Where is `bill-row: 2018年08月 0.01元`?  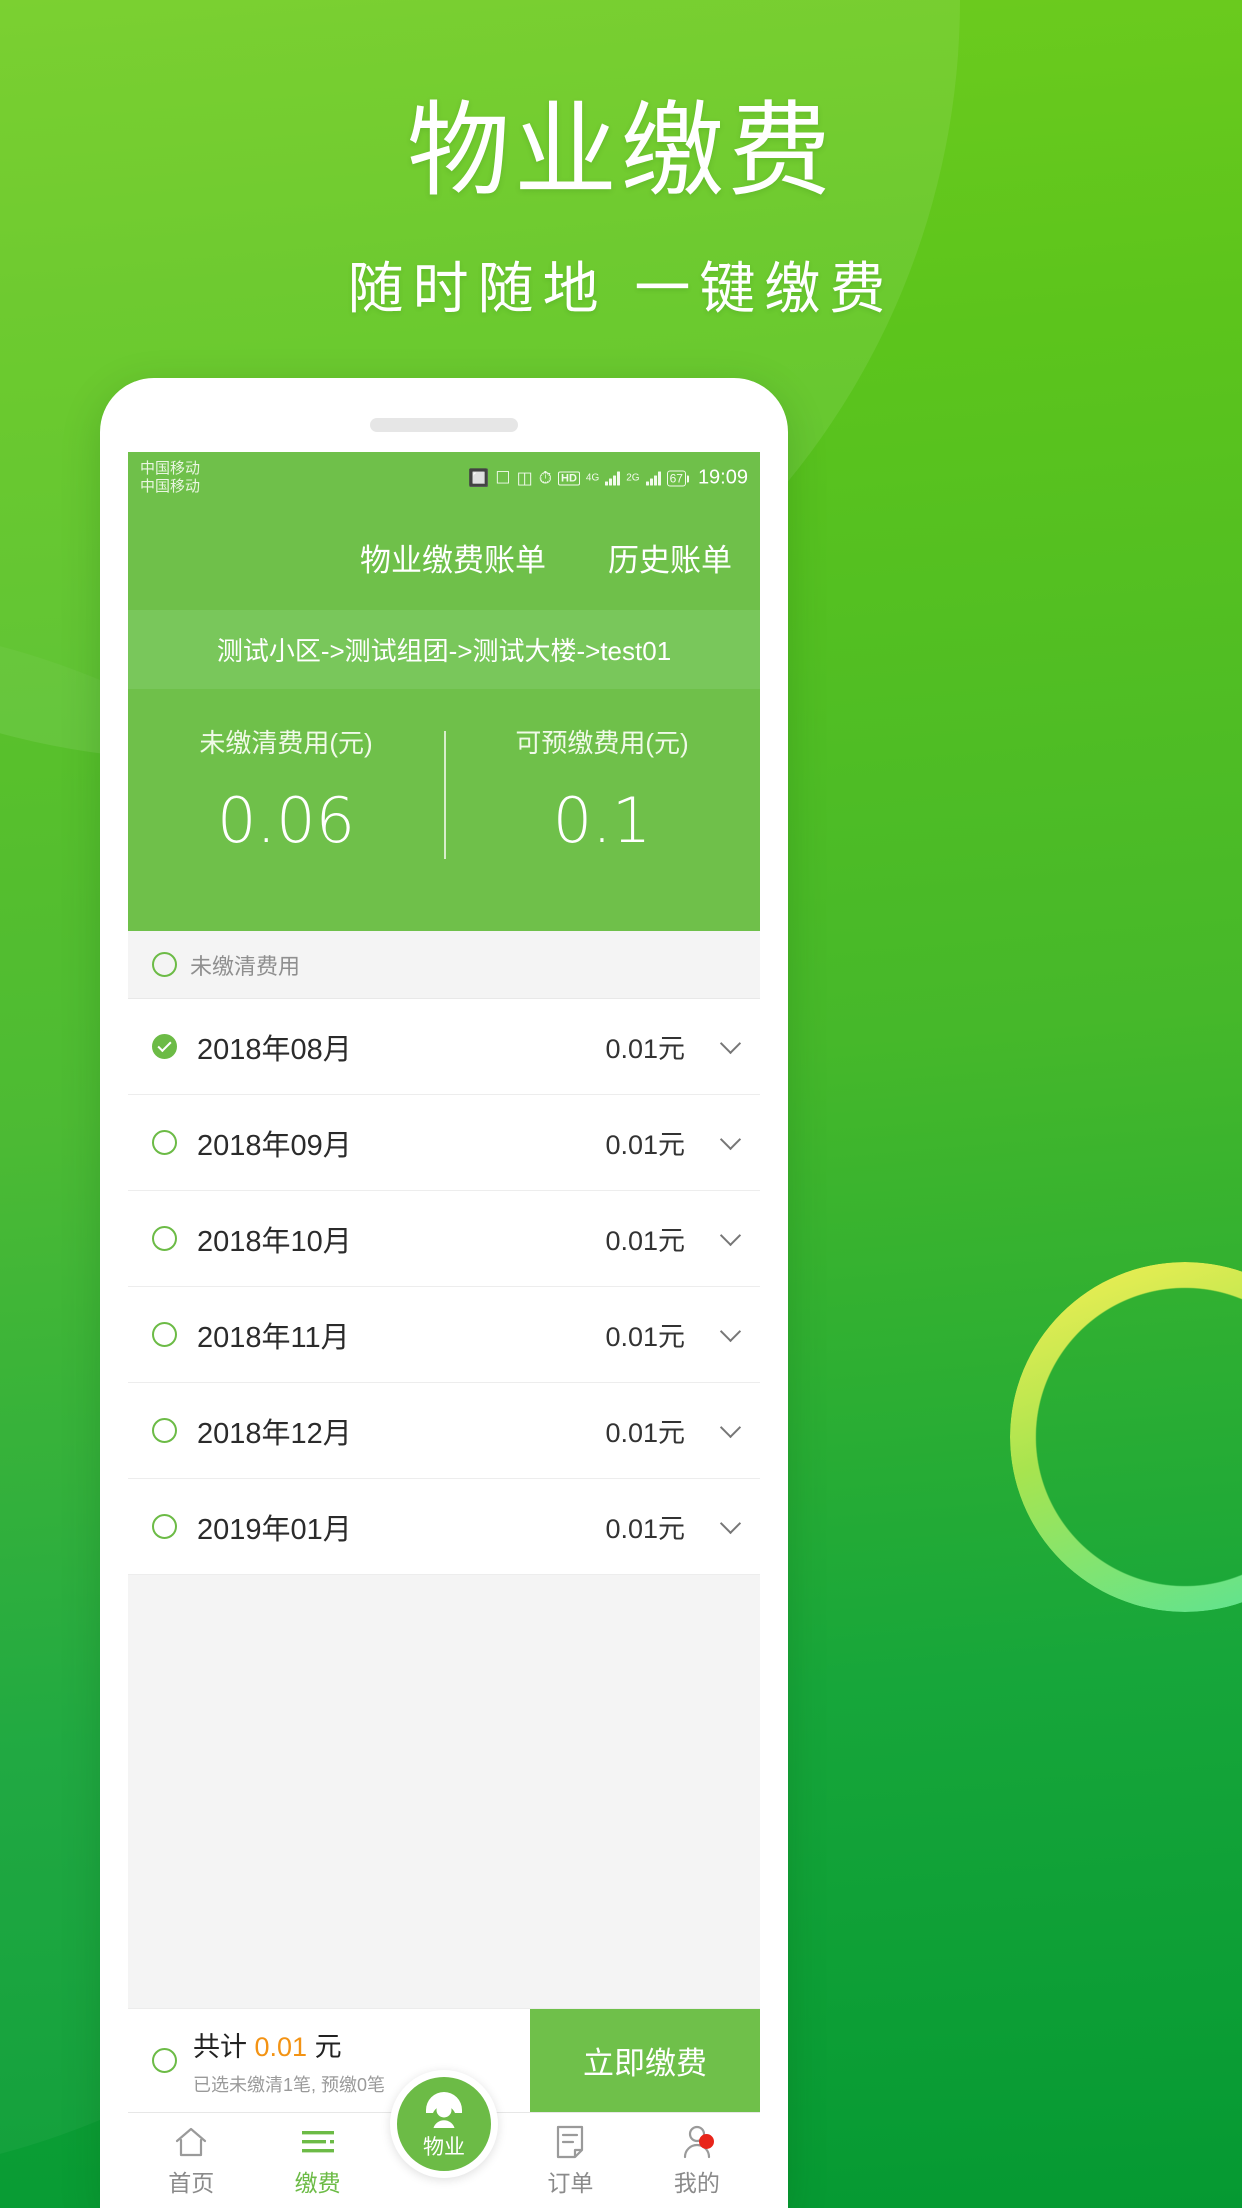
bill-row: 2018年08月 0.01元 is located at coordinates (444, 1047).